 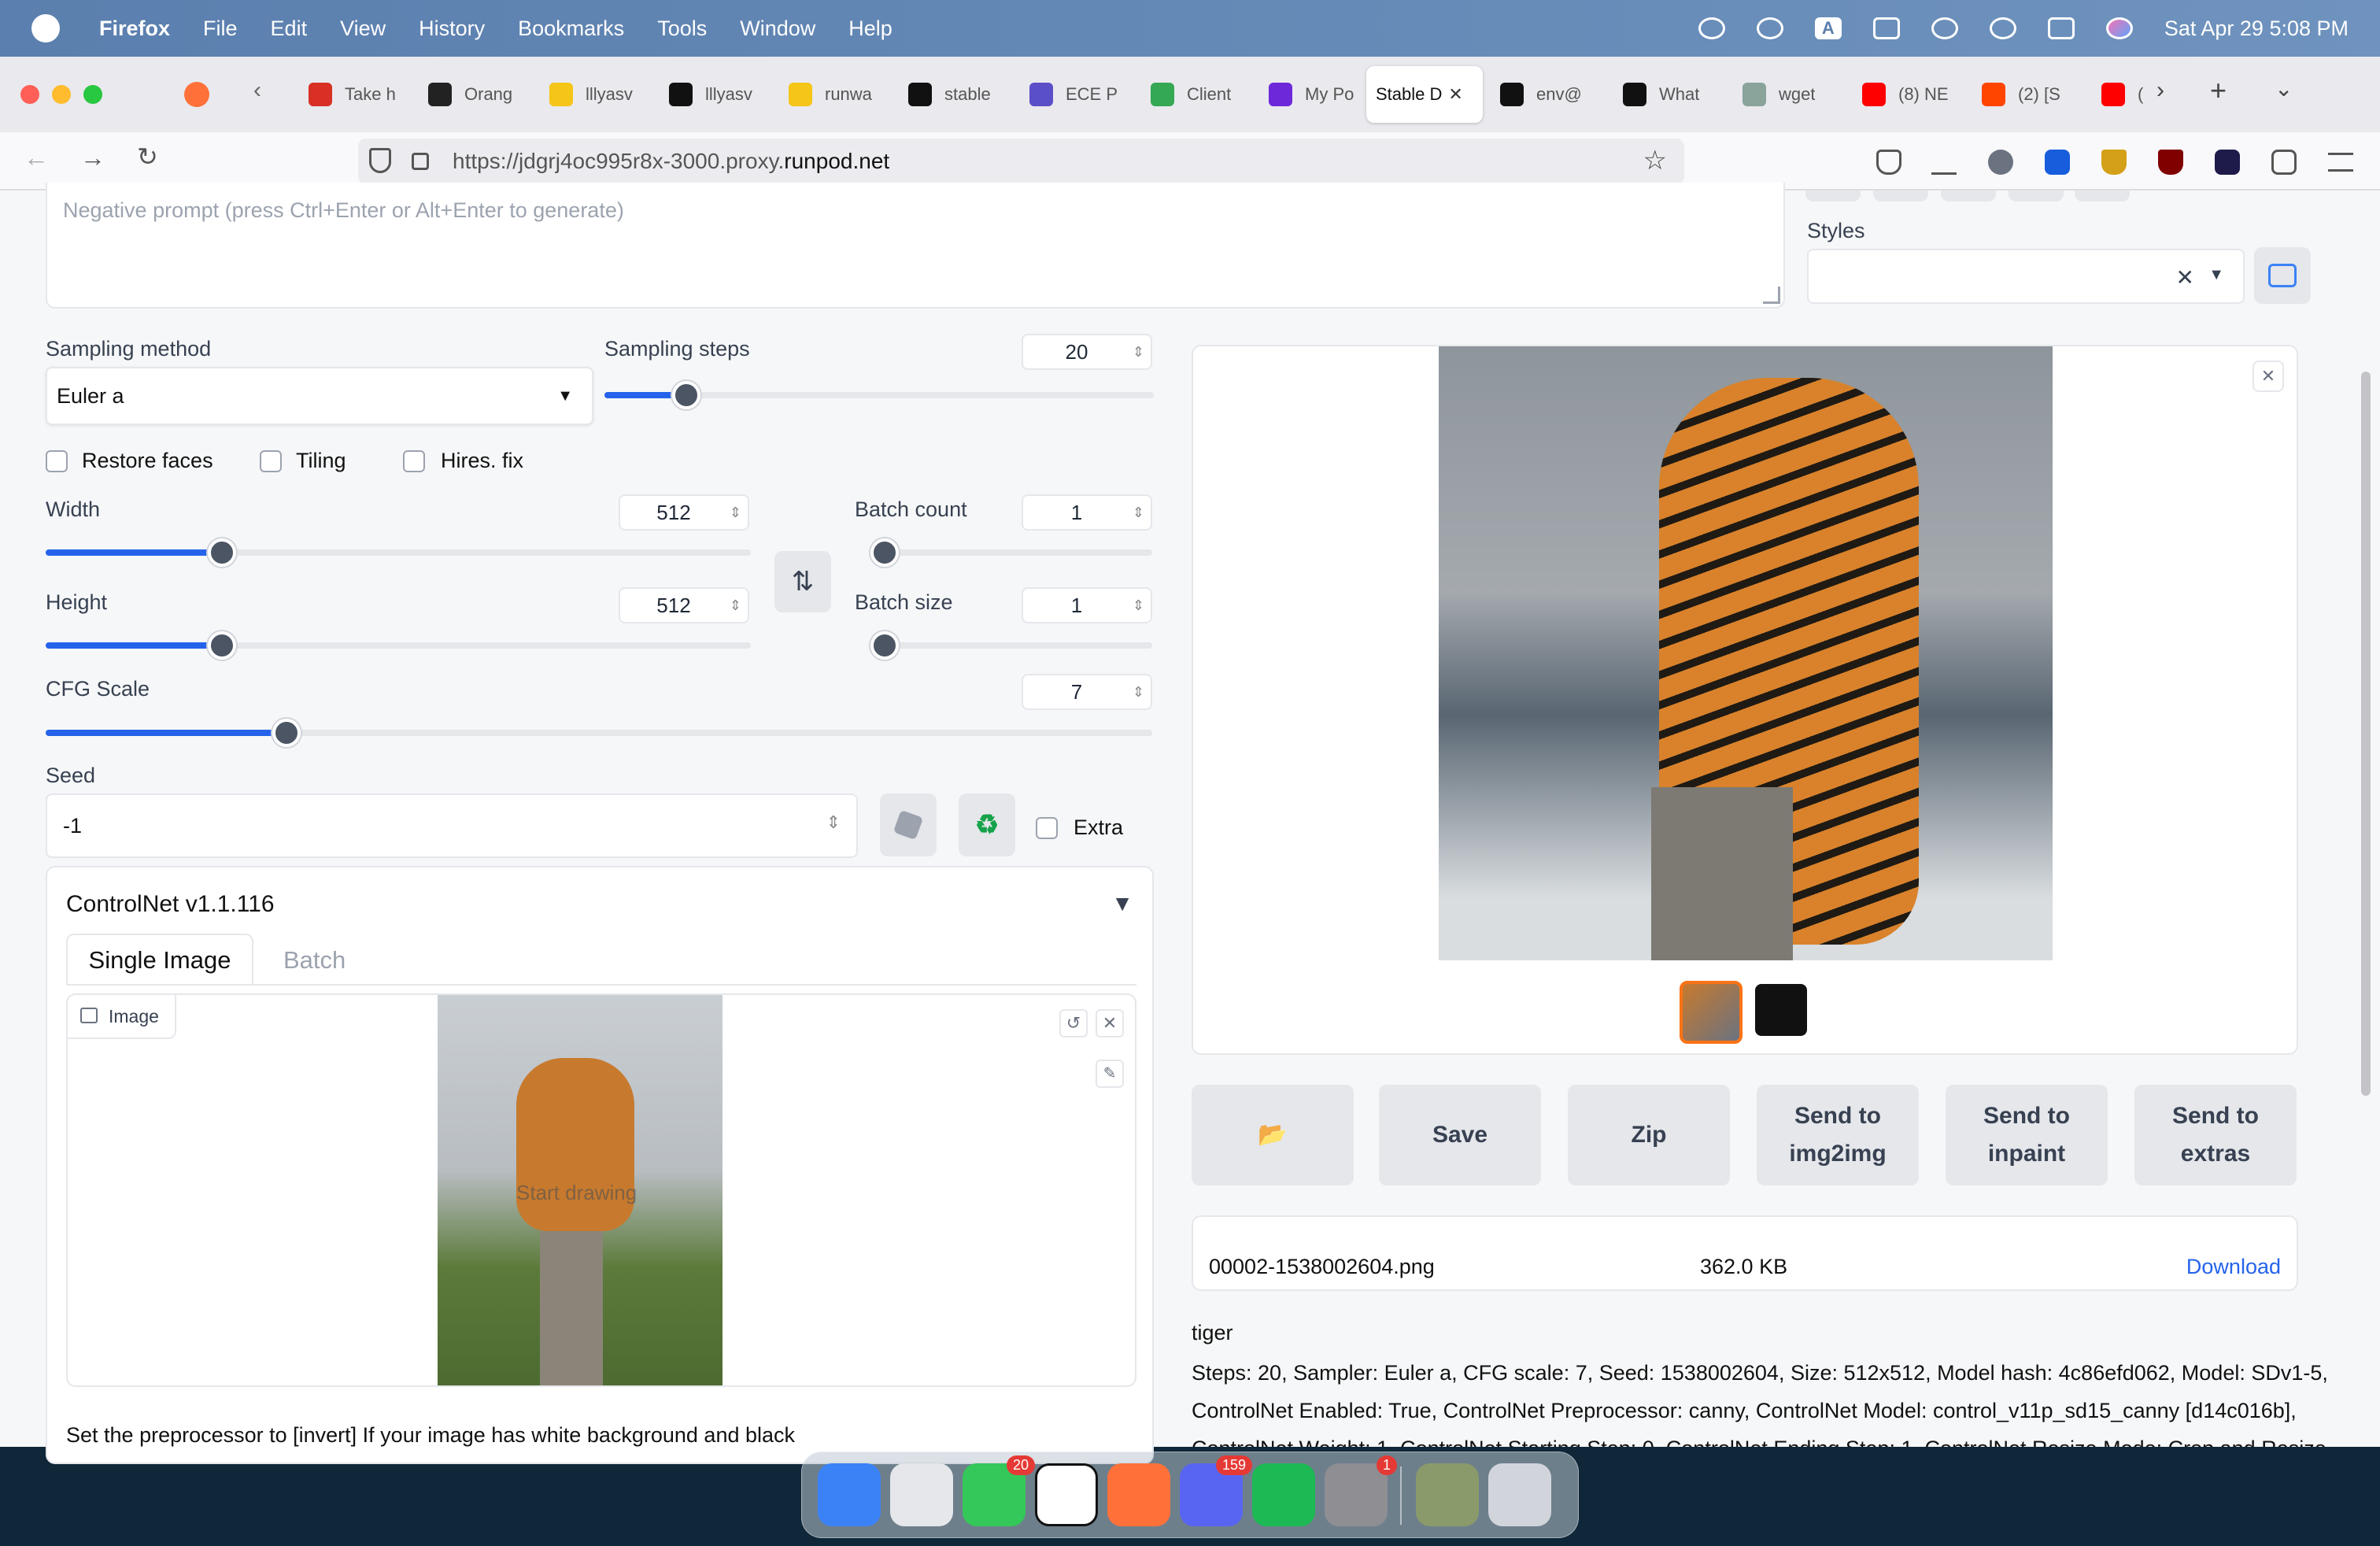 I want to click on stepper-arrows-icon: ⇕, so click(x=833, y=822).